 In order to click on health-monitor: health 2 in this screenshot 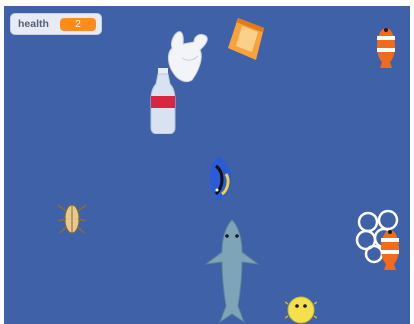, I will do `click(56, 24)`.